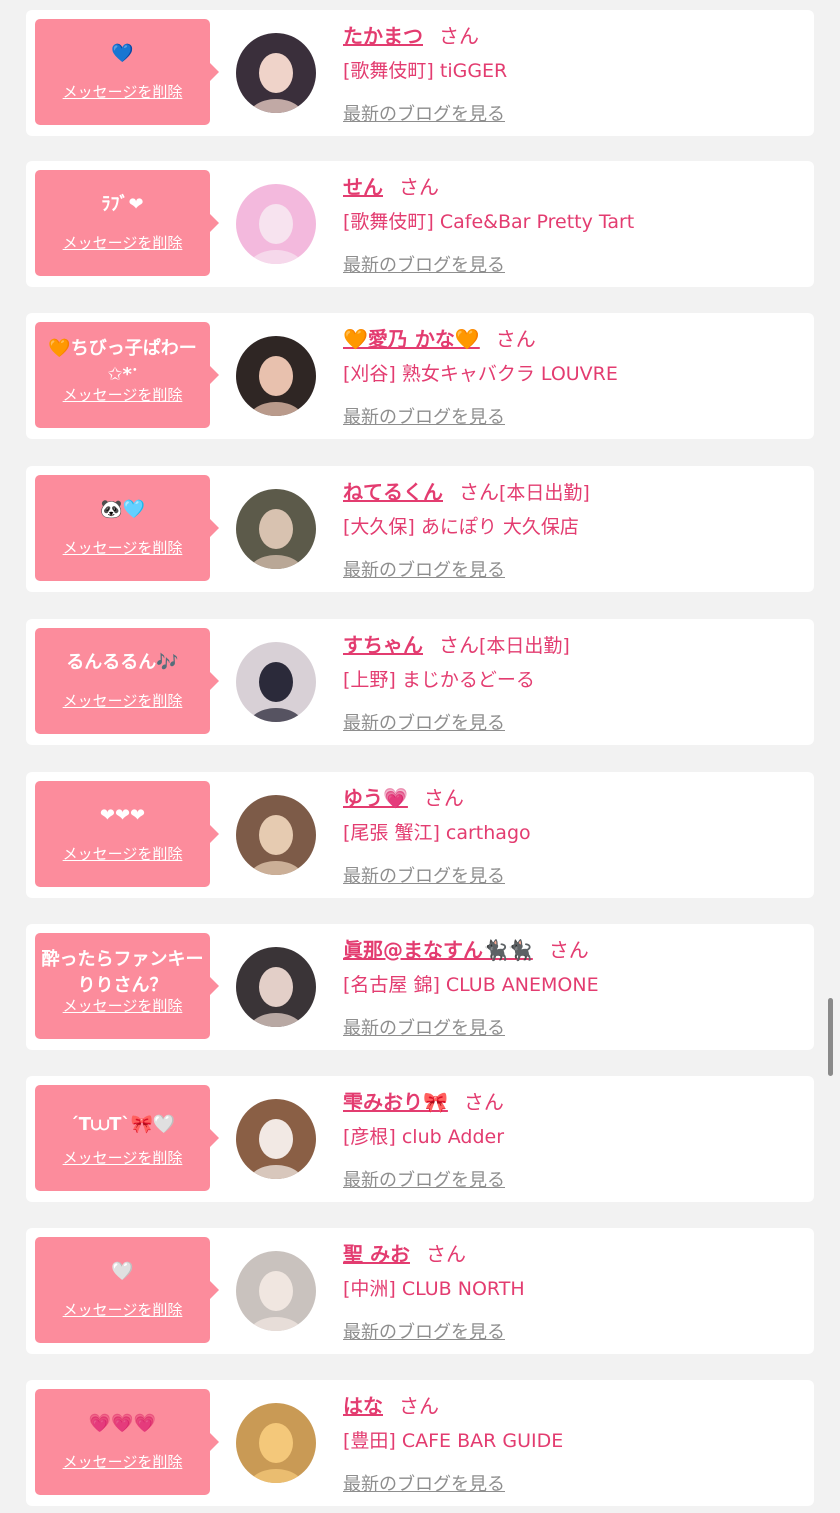  Describe the element at coordinates (127, 528) in the screenshot. I see `message-bubble: 🐼🩵 メッセージを削除` at that location.